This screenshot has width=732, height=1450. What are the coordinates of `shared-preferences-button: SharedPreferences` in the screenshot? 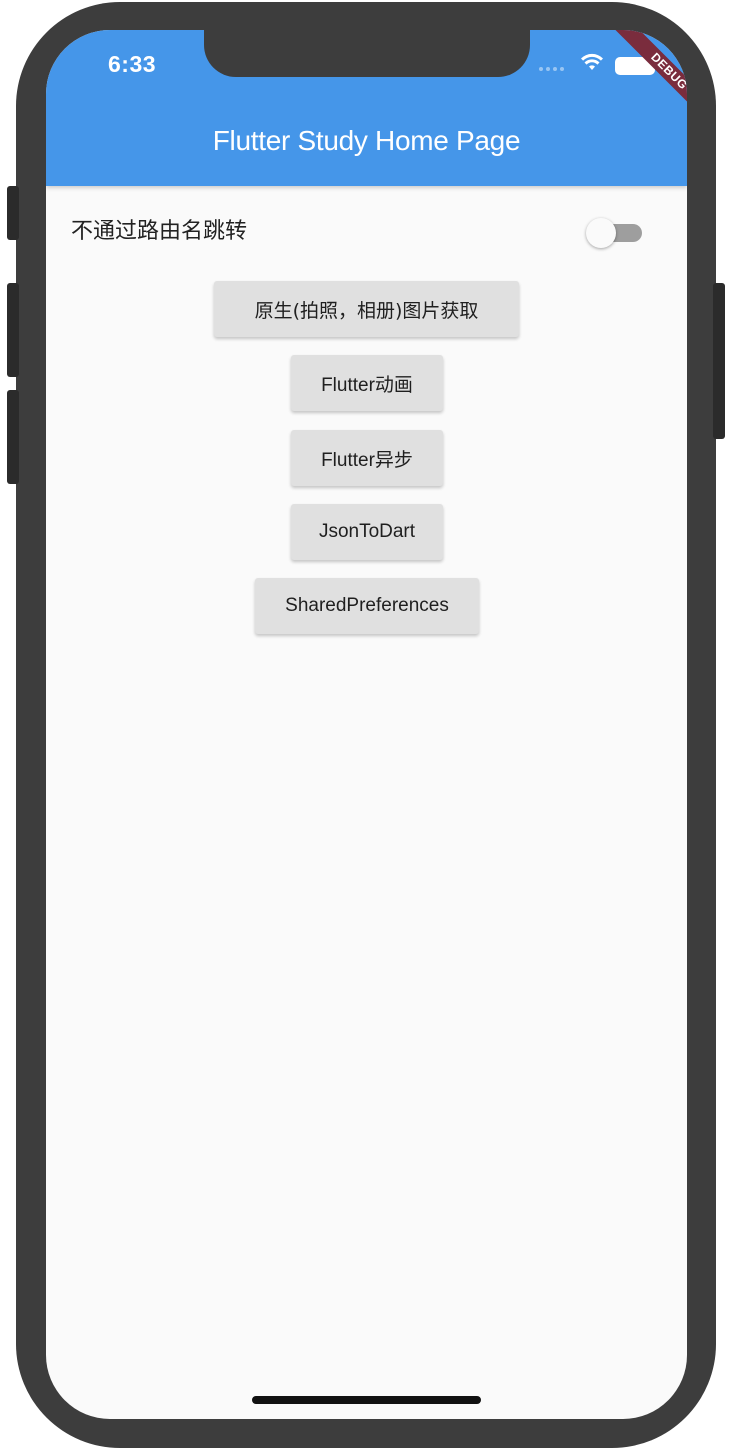 It's located at (367, 606).